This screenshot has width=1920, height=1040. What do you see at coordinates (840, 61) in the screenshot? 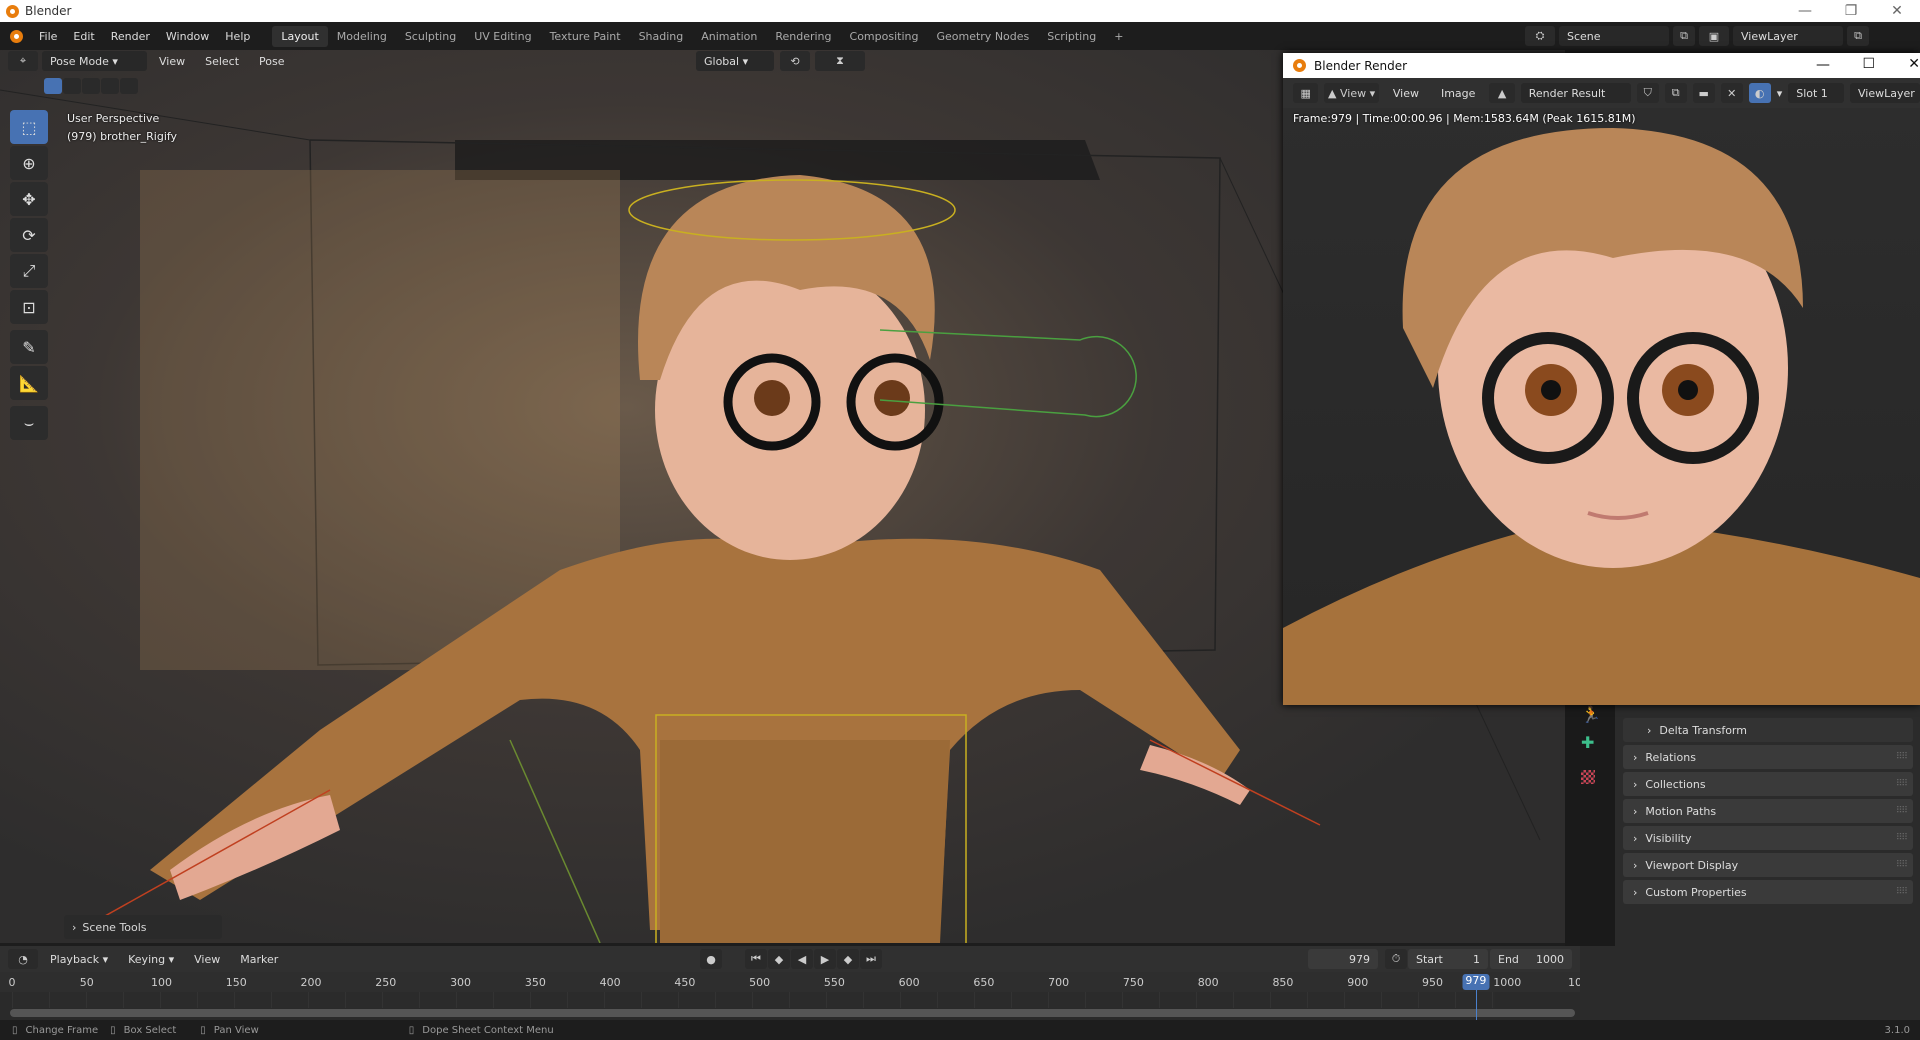
I see `snap-icon: ⧗` at bounding box center [840, 61].